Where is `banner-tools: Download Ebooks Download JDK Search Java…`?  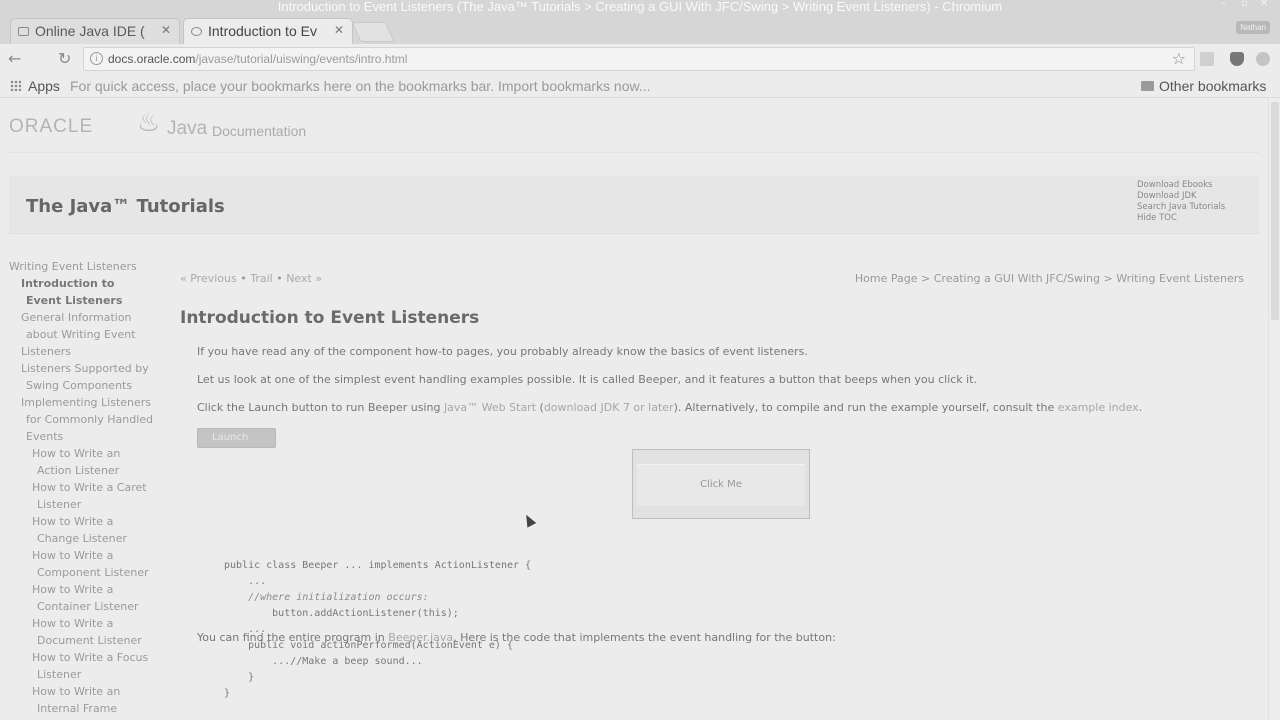 banner-tools: Download Ebooks Download JDK Search Java… is located at coordinates (1181, 202).